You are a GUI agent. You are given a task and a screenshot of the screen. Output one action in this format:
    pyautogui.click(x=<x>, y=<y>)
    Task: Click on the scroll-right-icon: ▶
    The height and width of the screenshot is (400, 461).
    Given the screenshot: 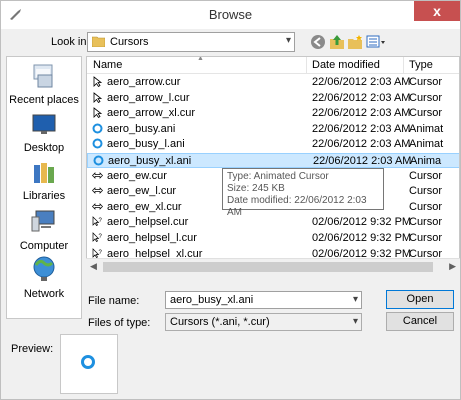 What is the action you would take?
    pyautogui.click(x=452, y=266)
    